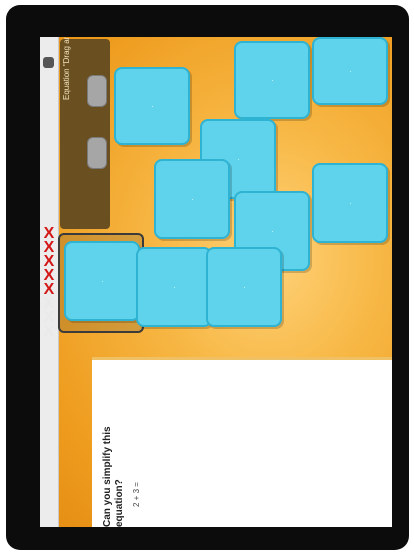 The width and height of the screenshot is (414, 555). I want to click on controls-caption: Equation "Drag and Drop", so click(66, 68).